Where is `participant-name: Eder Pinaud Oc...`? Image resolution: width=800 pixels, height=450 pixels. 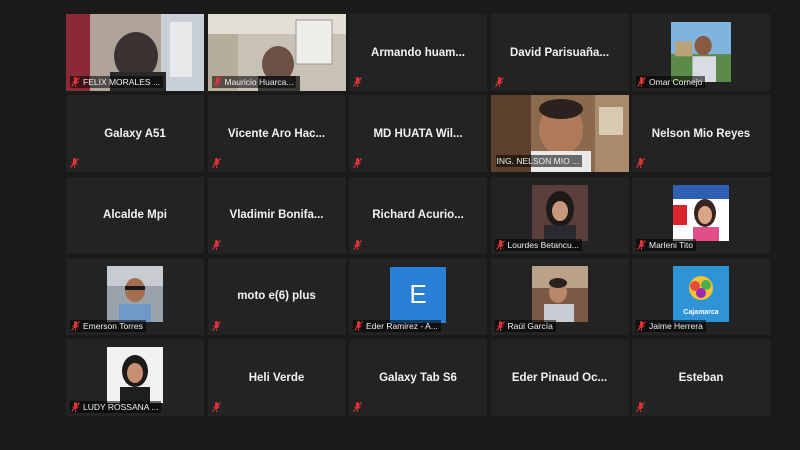
participant-name: Eder Pinaud Oc... is located at coordinates (559, 377).